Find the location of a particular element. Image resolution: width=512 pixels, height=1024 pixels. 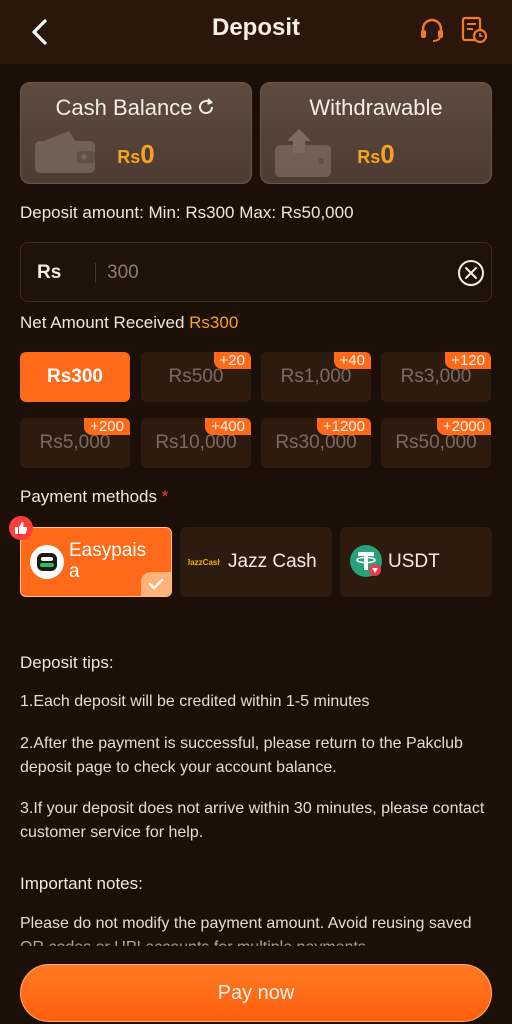

selected-check is located at coordinates (156, 584).